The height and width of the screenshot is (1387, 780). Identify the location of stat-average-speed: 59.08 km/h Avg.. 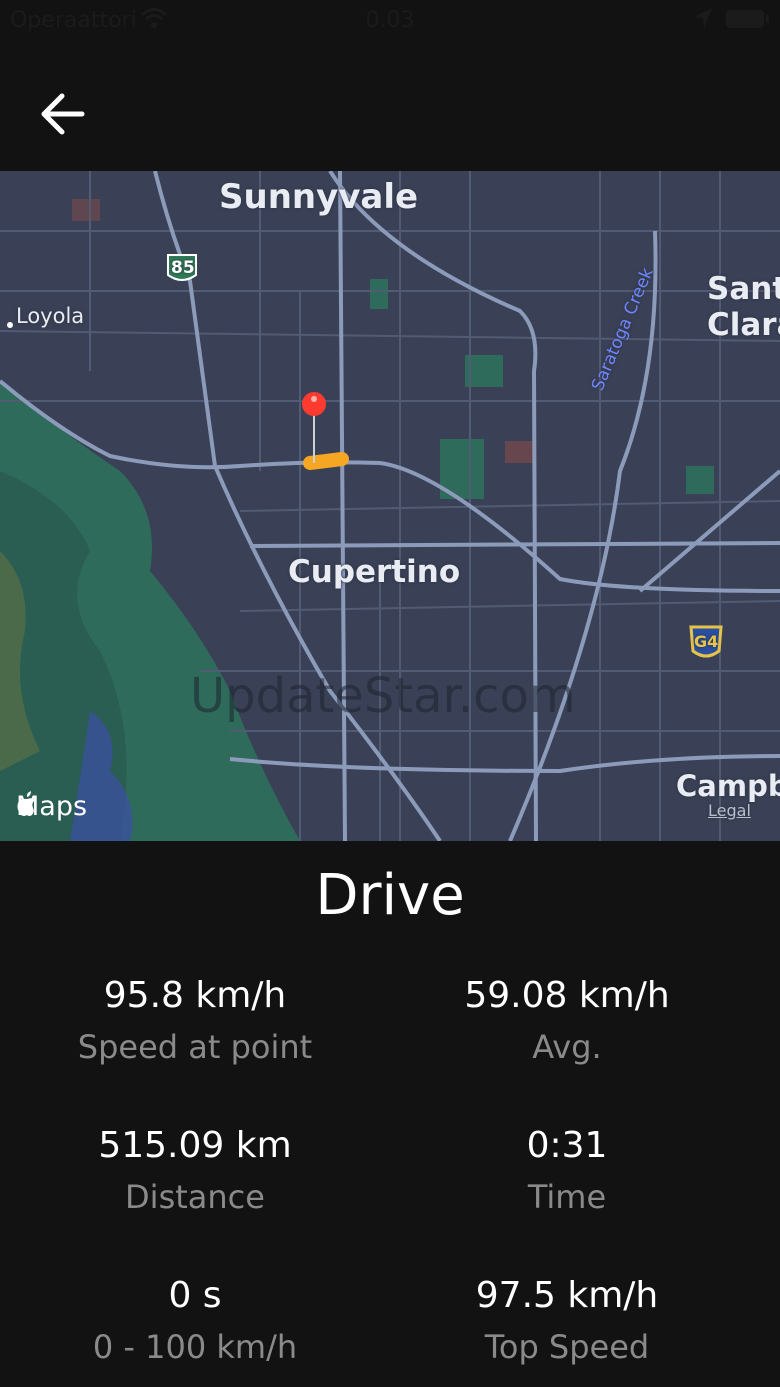
(567, 1020).